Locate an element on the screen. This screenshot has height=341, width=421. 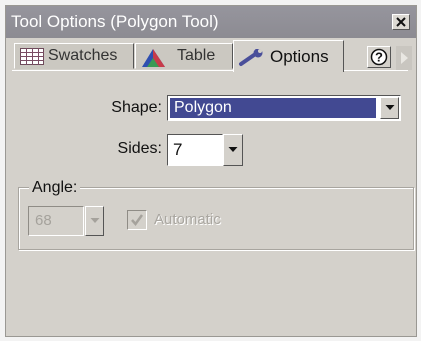
tab-table-label: Table is located at coordinates (196, 55).